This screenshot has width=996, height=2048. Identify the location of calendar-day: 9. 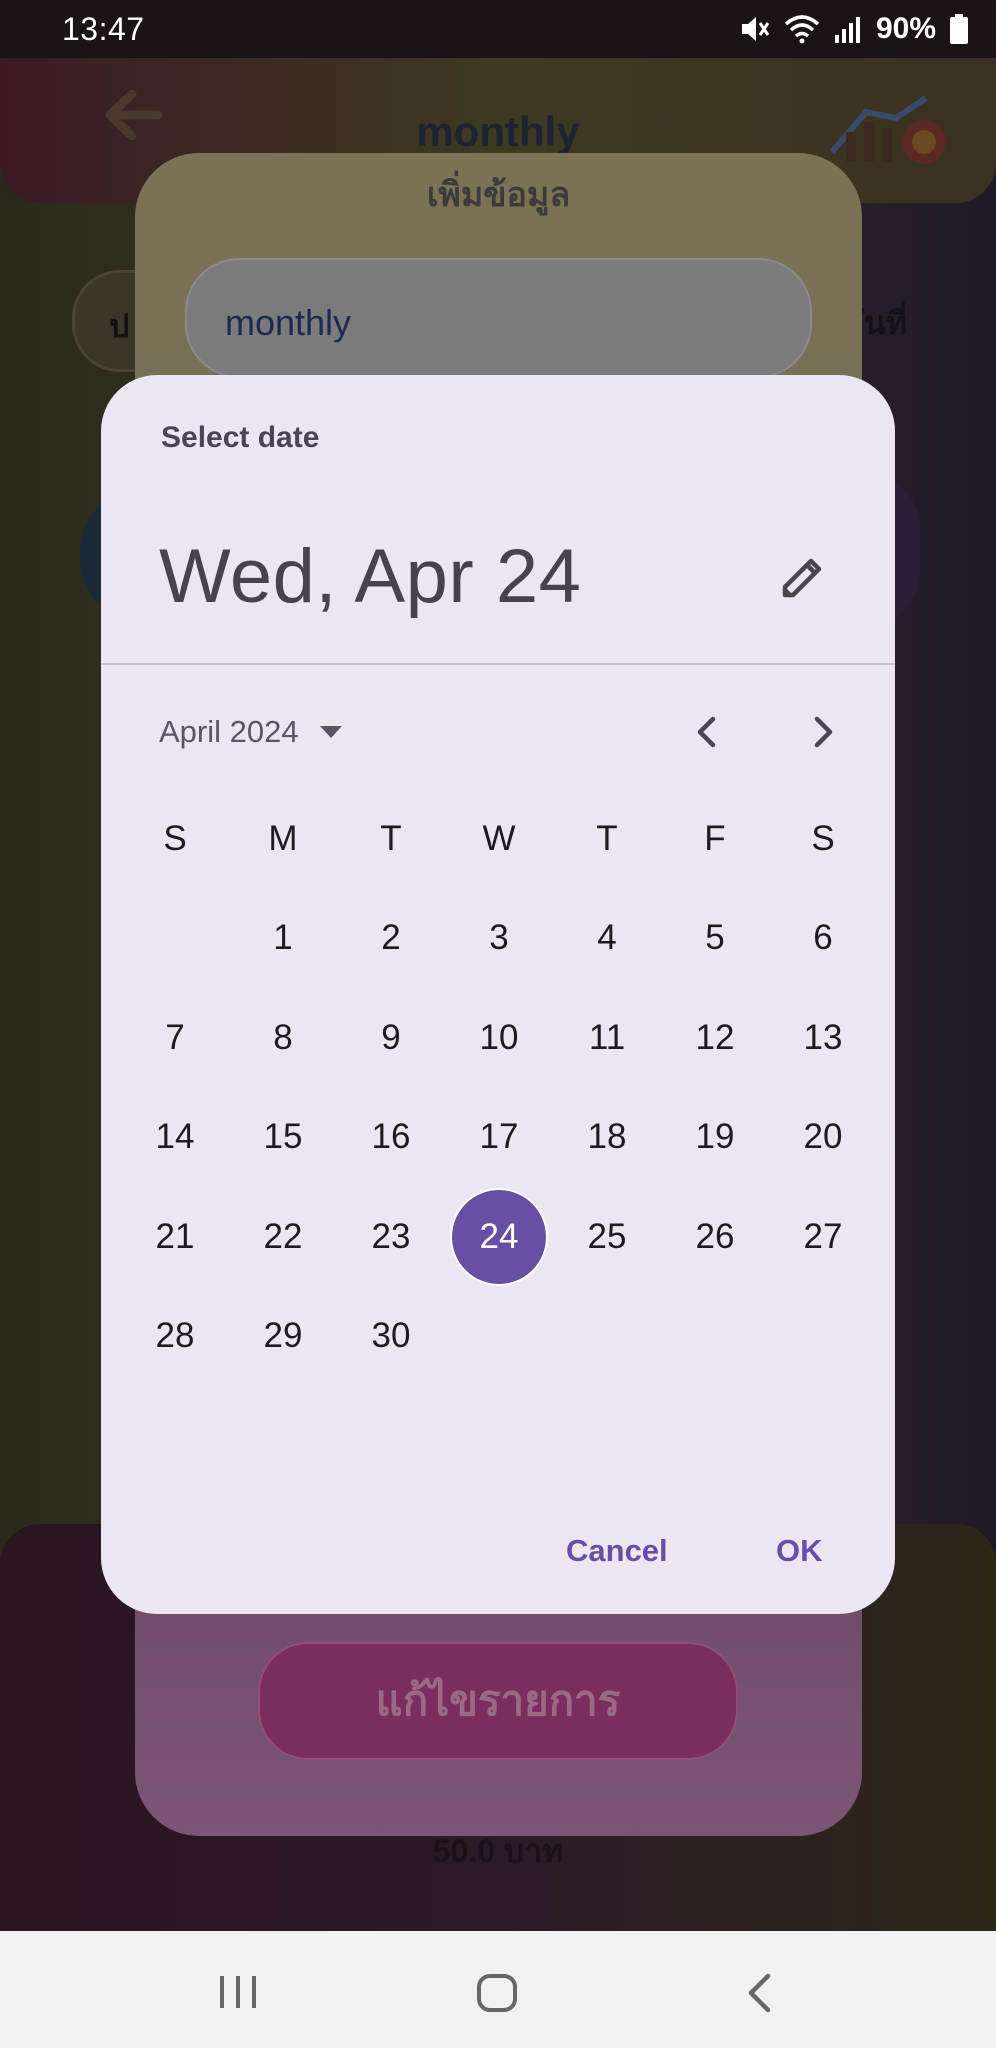
(391, 1038).